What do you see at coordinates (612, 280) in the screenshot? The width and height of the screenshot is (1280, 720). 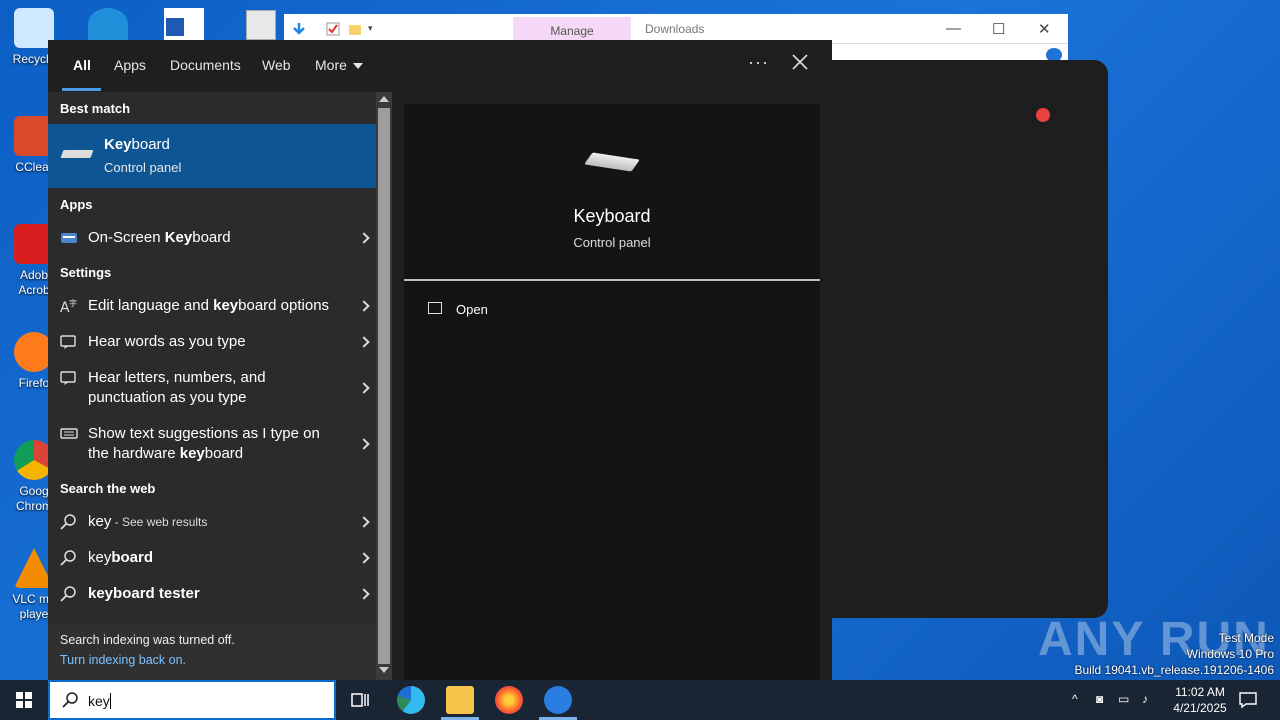 I see `preview-divider` at bounding box center [612, 280].